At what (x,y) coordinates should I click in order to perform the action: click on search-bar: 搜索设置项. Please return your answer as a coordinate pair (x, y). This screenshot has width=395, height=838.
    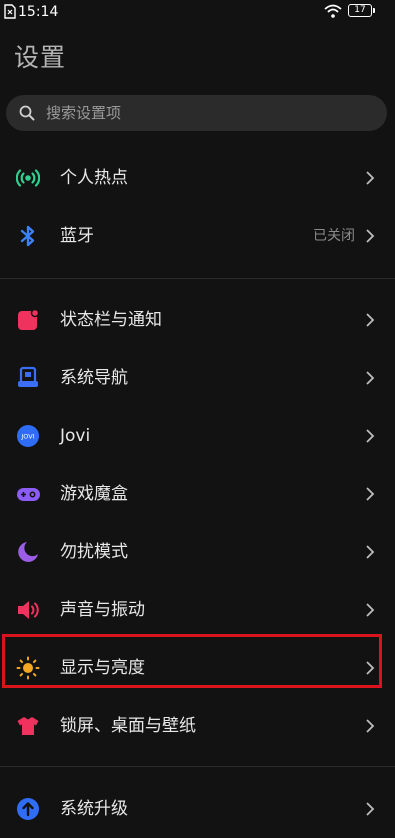
    Looking at the image, I should click on (196, 113).